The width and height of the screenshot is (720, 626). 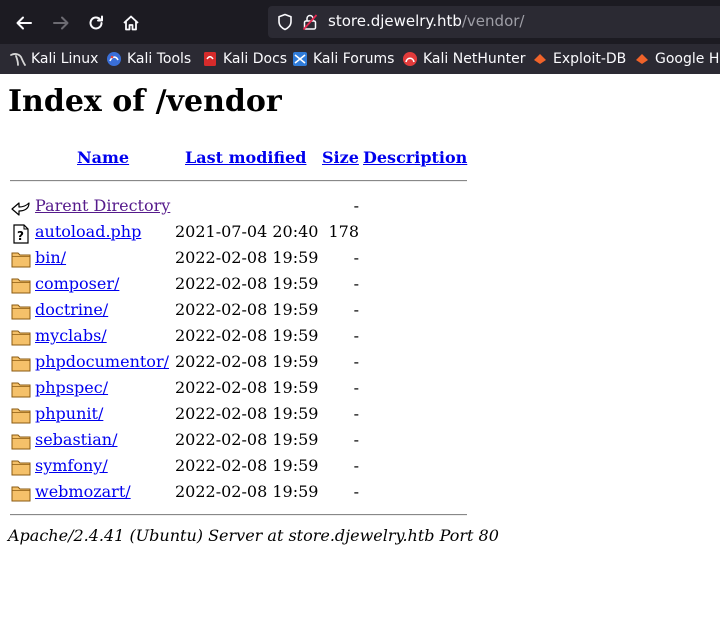 I want to click on folder-link: symfony/, so click(x=71, y=465).